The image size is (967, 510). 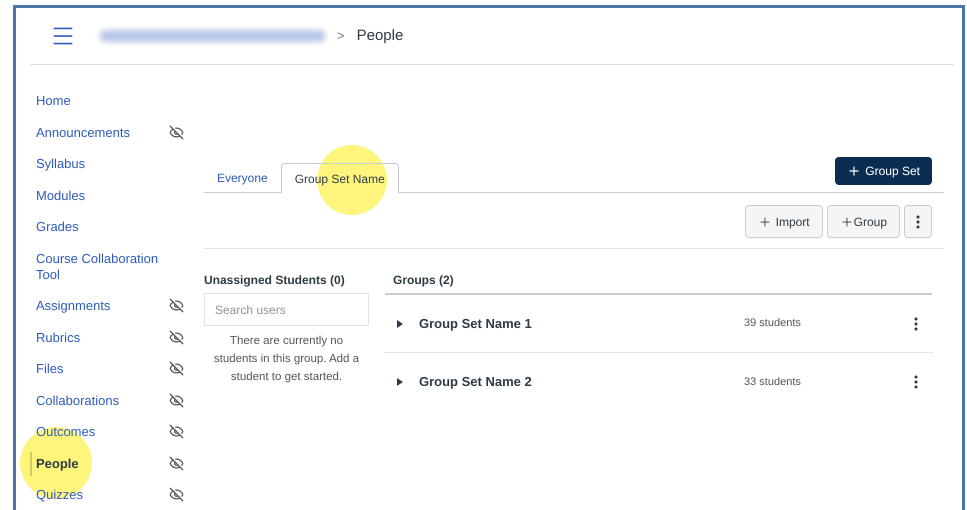 I want to click on add-group-set-button: Group Set, so click(x=883, y=171).